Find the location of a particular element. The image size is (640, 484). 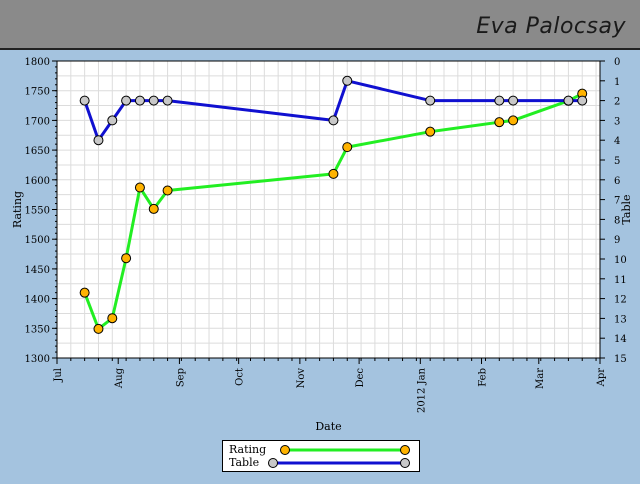

legend-item-rating: Rating is located at coordinates (322, 450).